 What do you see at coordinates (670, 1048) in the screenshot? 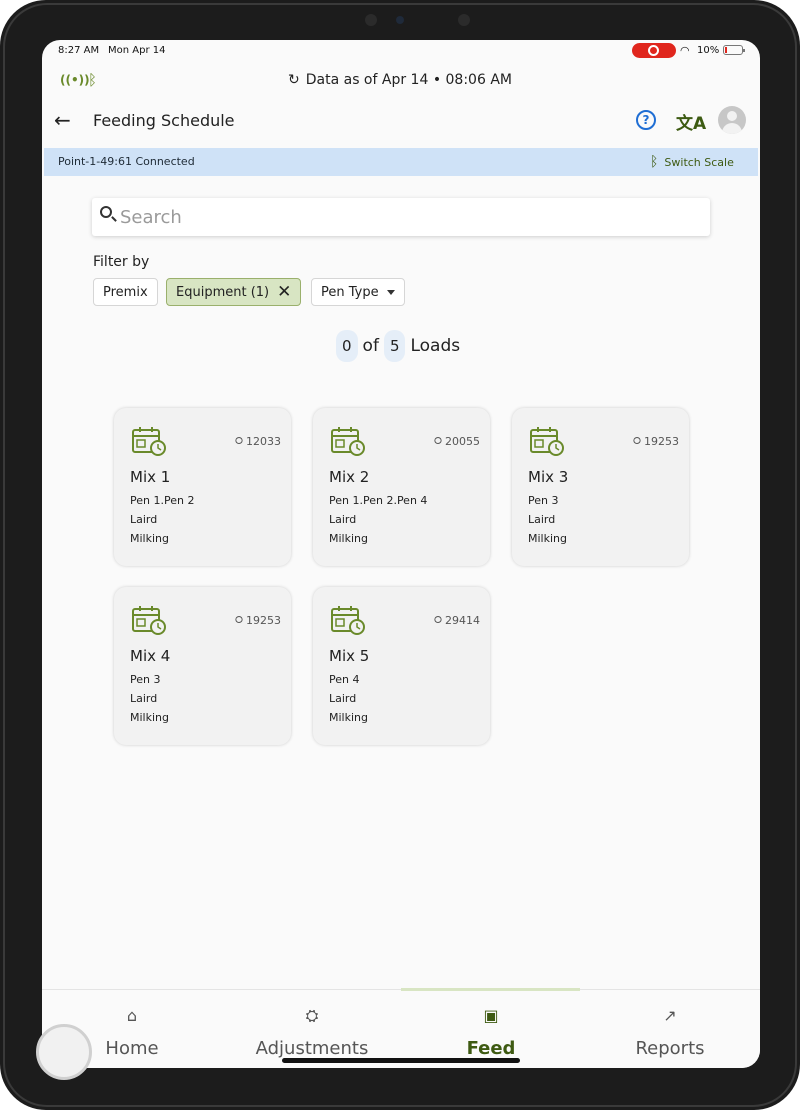
I see `nav-label: Reports` at bounding box center [670, 1048].